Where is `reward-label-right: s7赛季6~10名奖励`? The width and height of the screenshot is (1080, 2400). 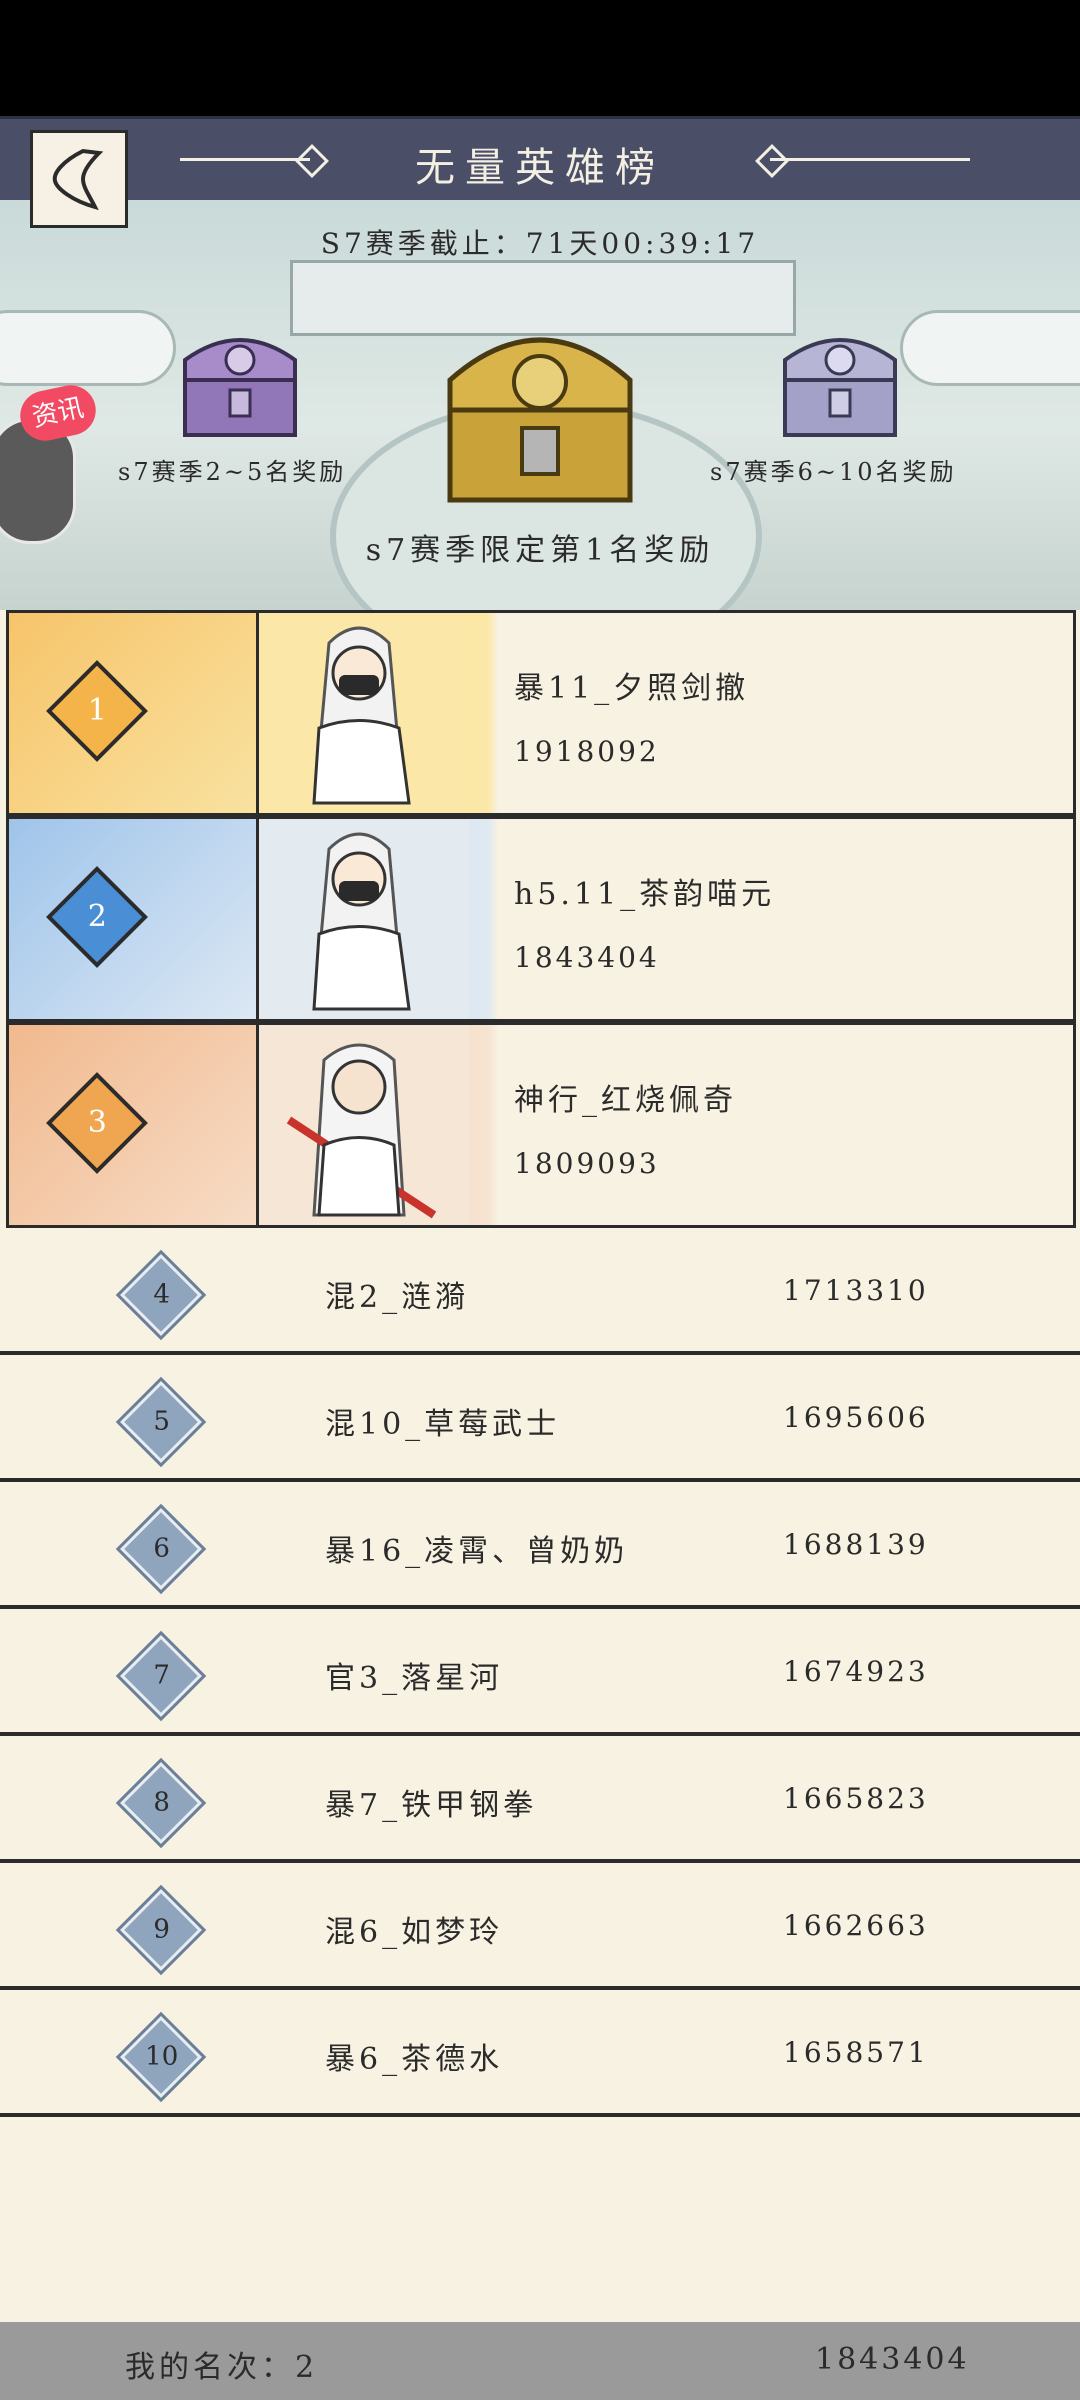
reward-label-right: s7赛季6~10名奖励 is located at coordinates (833, 472).